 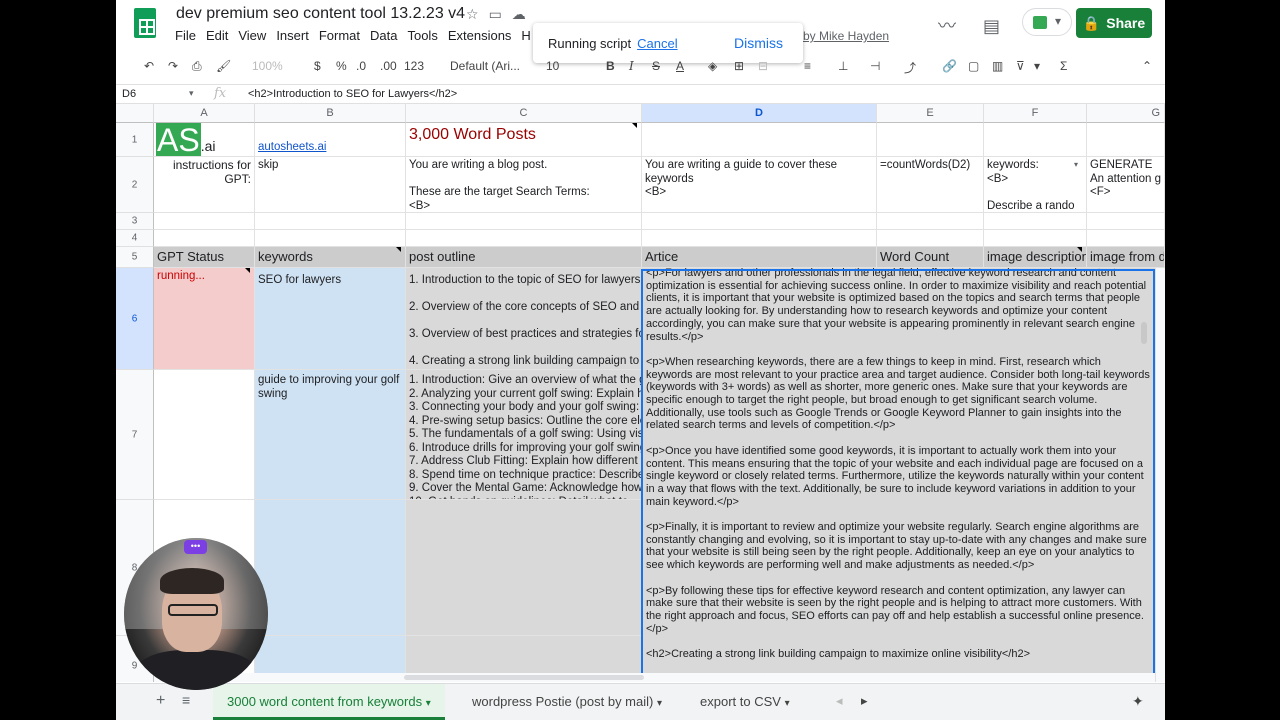 I want to click on filter-views-icon: ▾, so click(x=1037, y=66).